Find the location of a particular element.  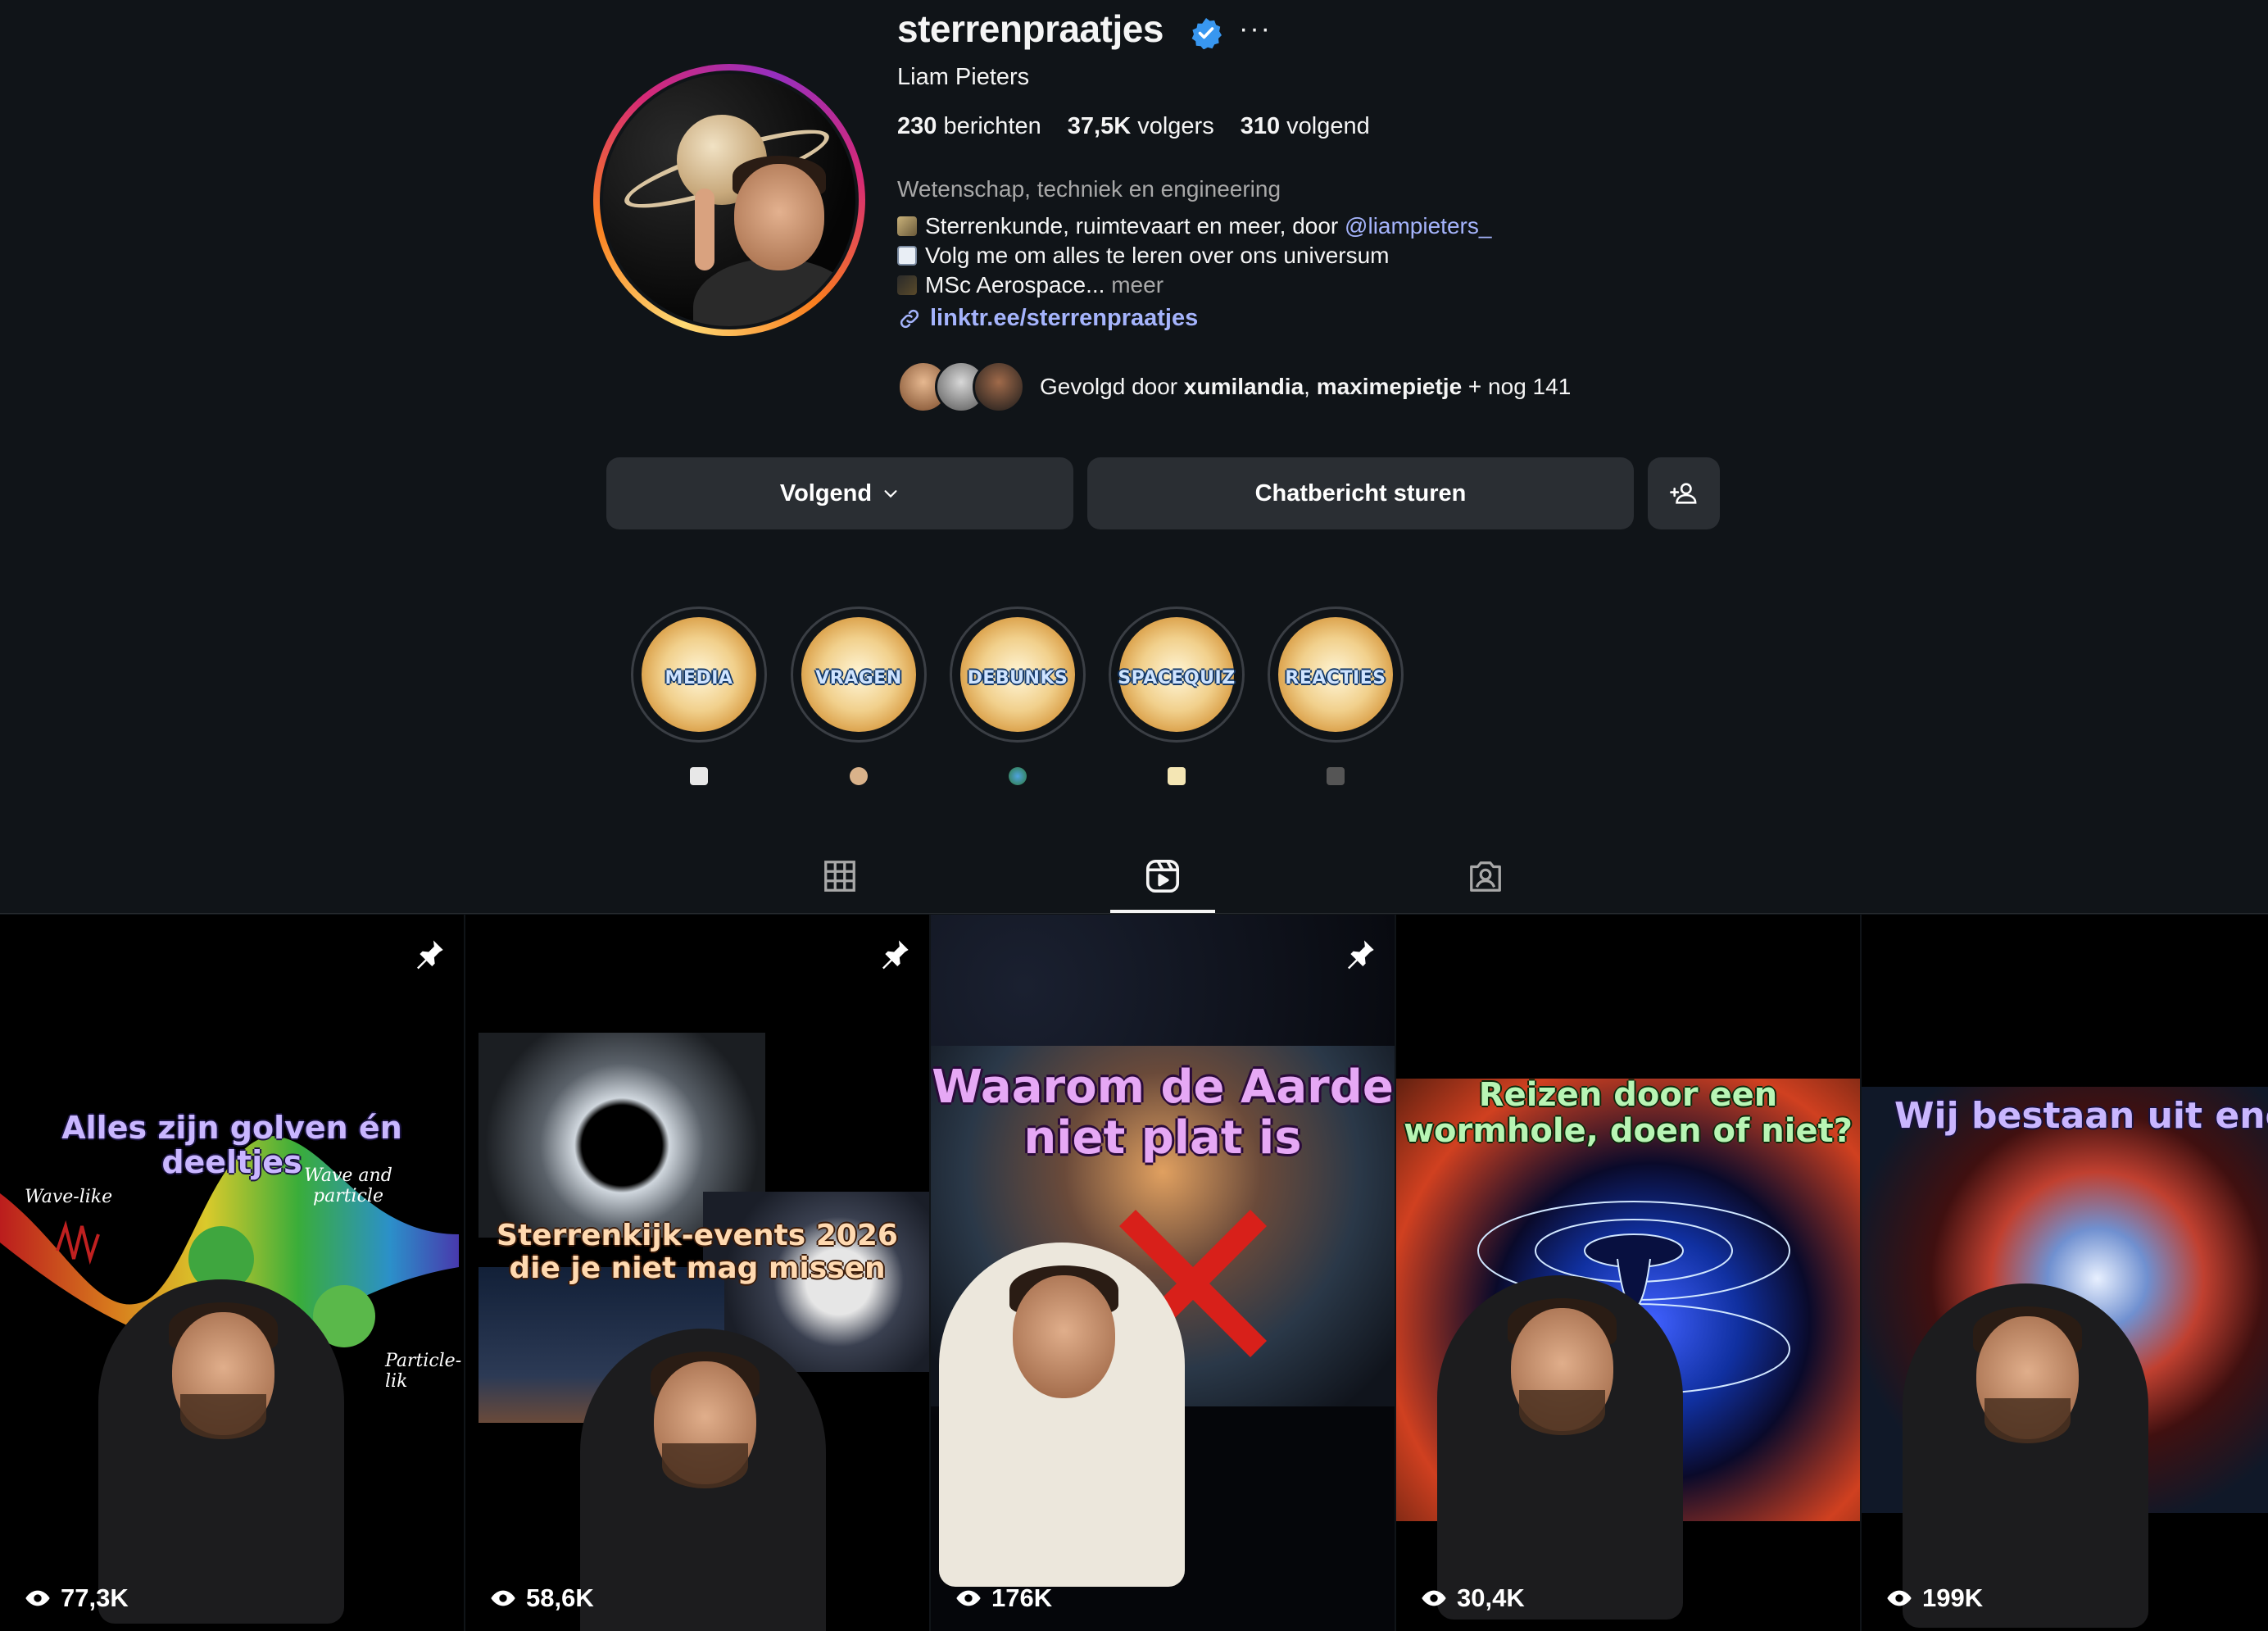

highlight-media: MEDIA is located at coordinates (699, 696).